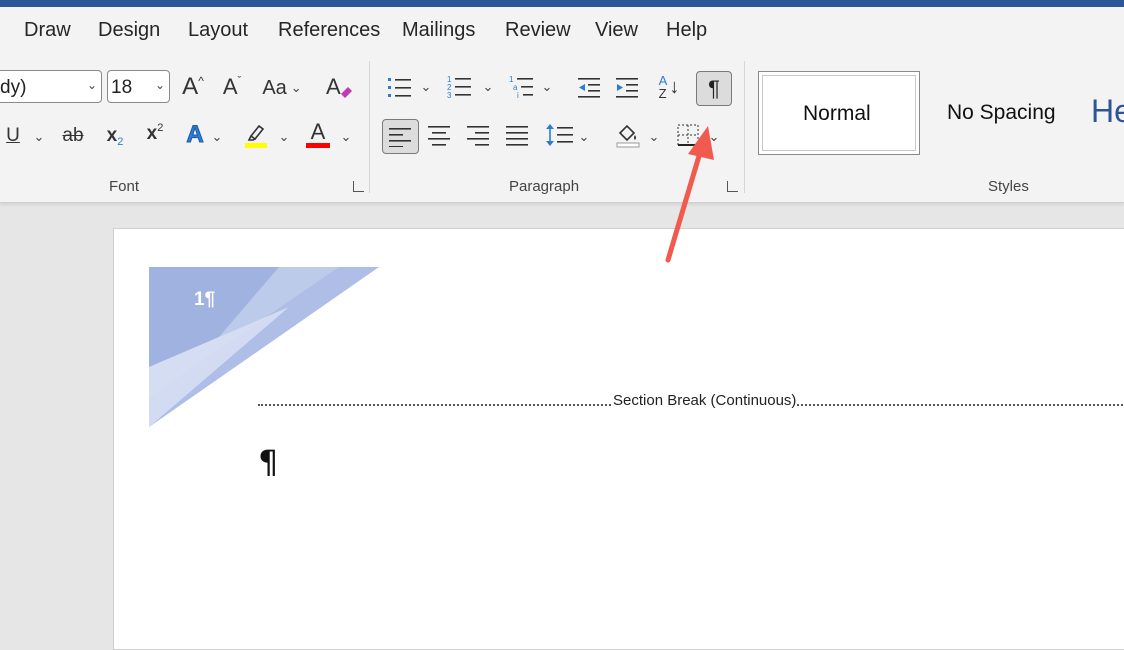  I want to click on strikethrough-button: ab, so click(73, 136).